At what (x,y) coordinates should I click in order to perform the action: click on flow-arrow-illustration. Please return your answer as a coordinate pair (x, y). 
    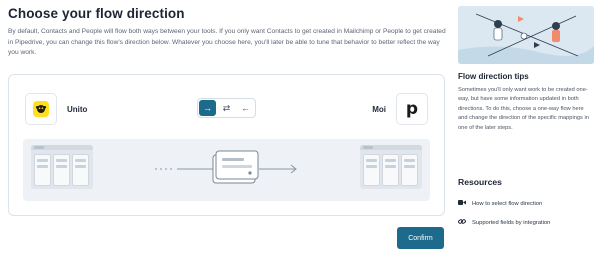
    Looking at the image, I should click on (226, 167).